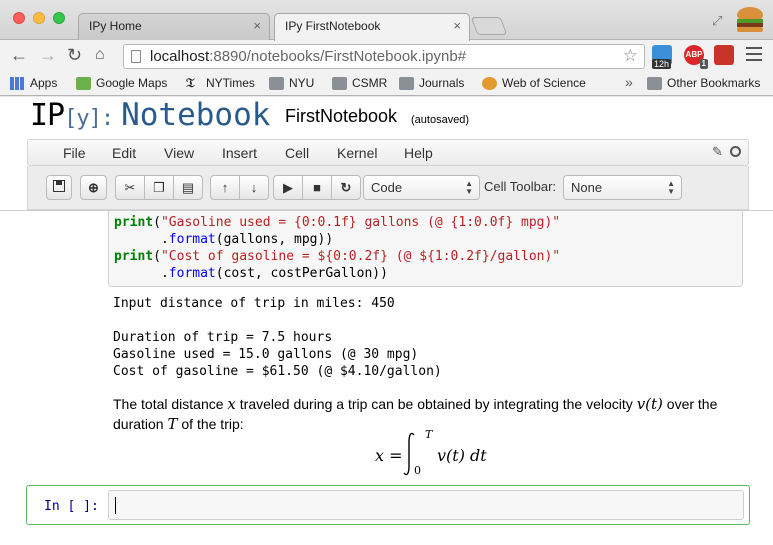 This screenshot has width=773, height=545. I want to click on hamburger-avatar-icon, so click(750, 21).